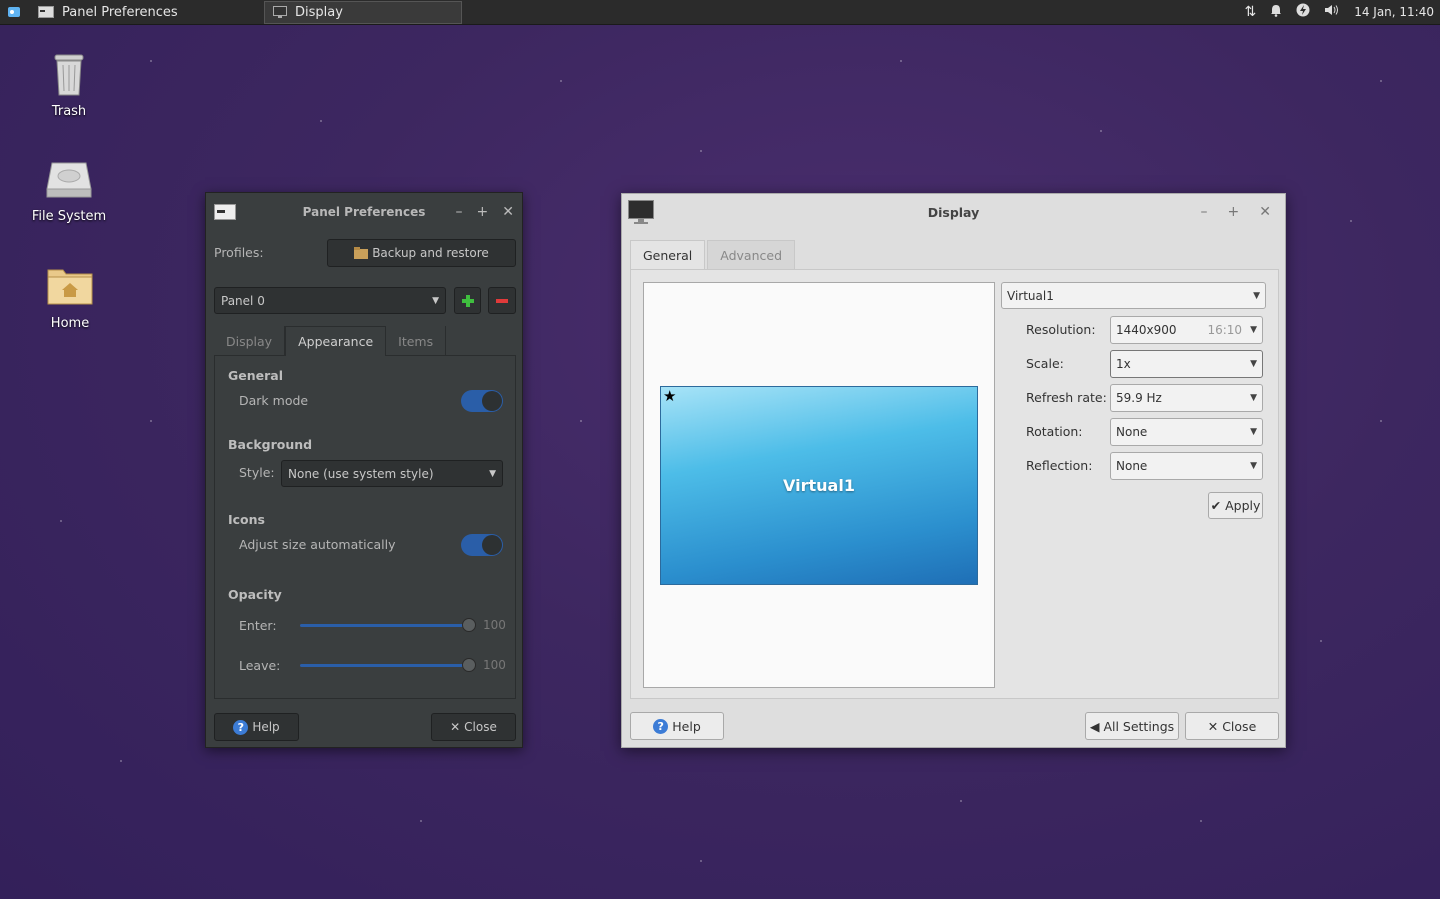 The width and height of the screenshot is (1440, 899). Describe the element at coordinates (1186, 466) in the screenshot. I see `reflection-select: None ▼` at that location.